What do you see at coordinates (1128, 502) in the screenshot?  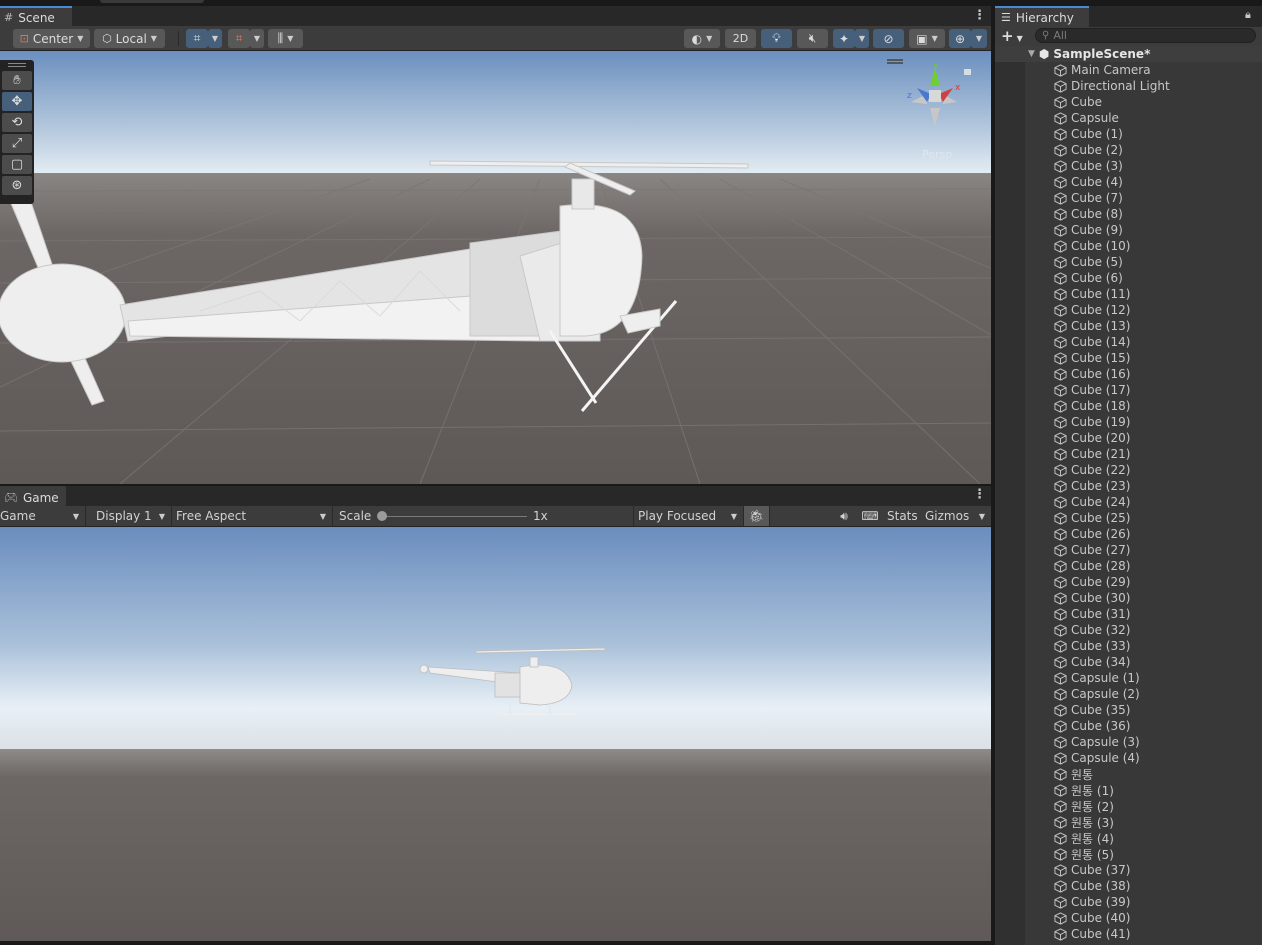 I see `hierarchy-item: Cube (24)` at bounding box center [1128, 502].